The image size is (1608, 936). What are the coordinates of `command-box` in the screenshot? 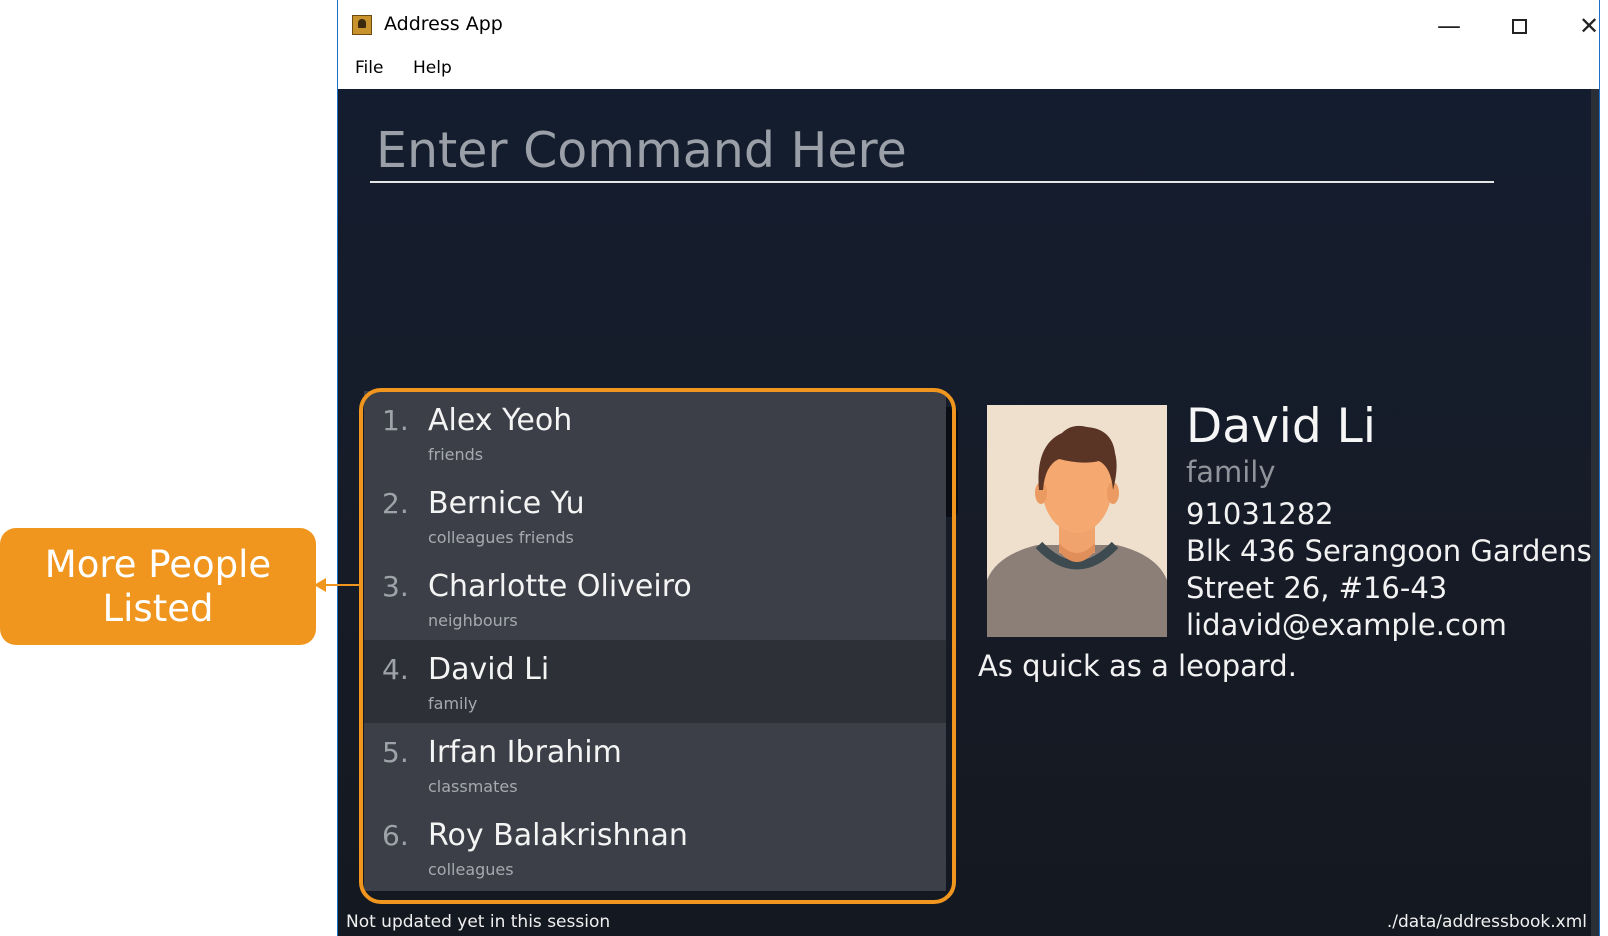 It's located at (932, 151).